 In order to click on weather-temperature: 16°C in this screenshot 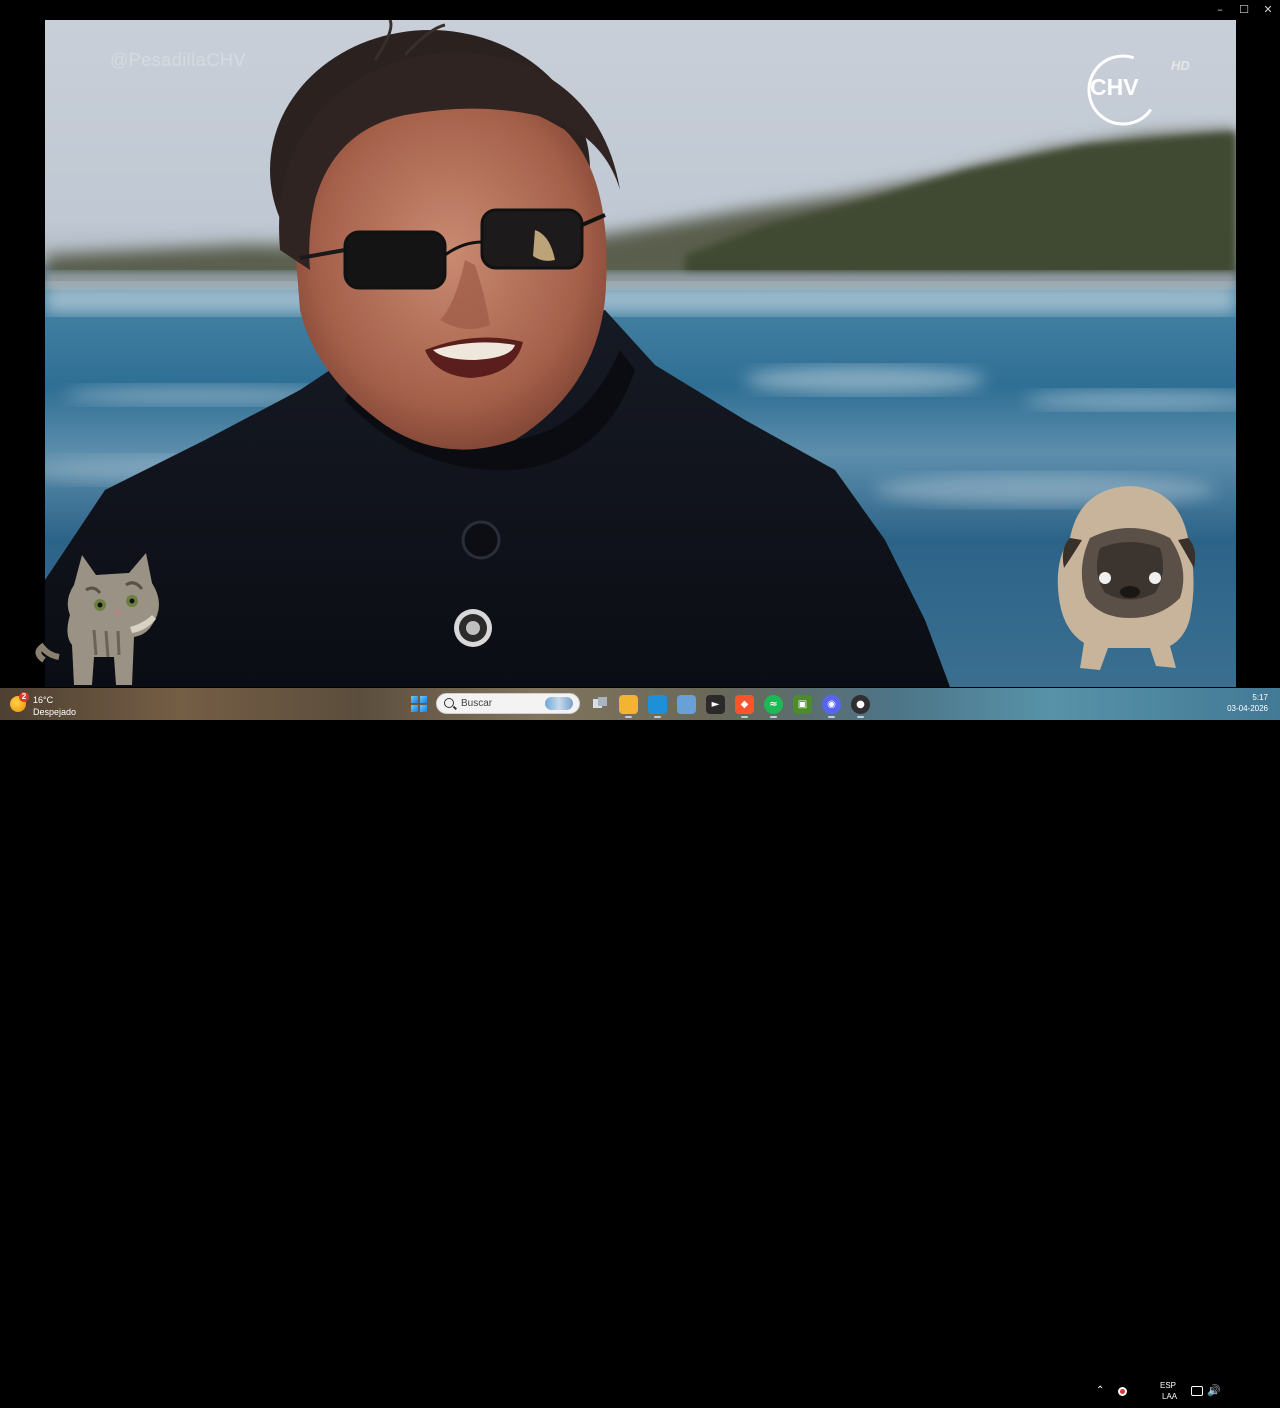, I will do `click(43, 700)`.